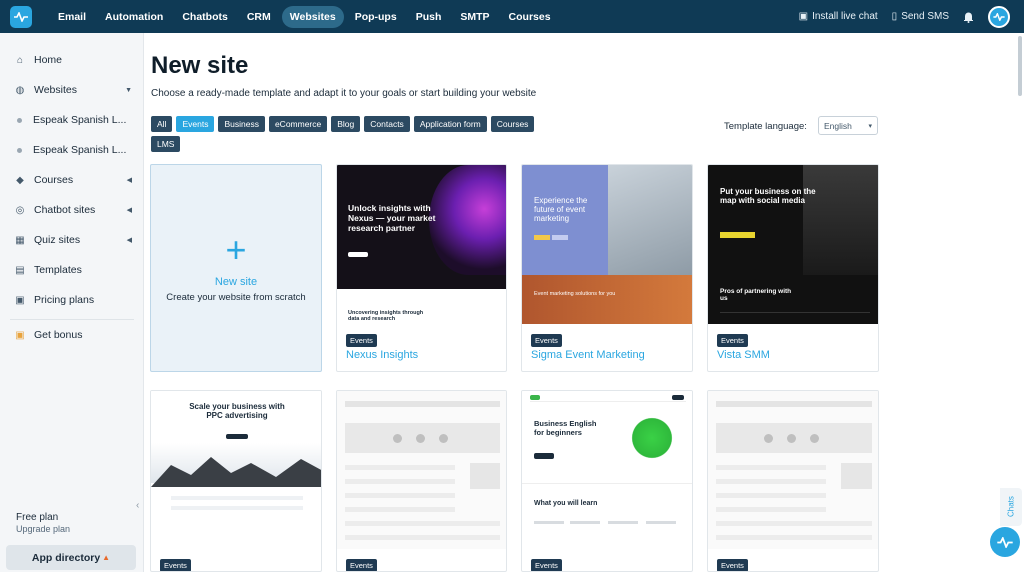 The height and width of the screenshot is (572, 1024). I want to click on sidebar-item-courses: ◆ Courses ◀, so click(73, 180).